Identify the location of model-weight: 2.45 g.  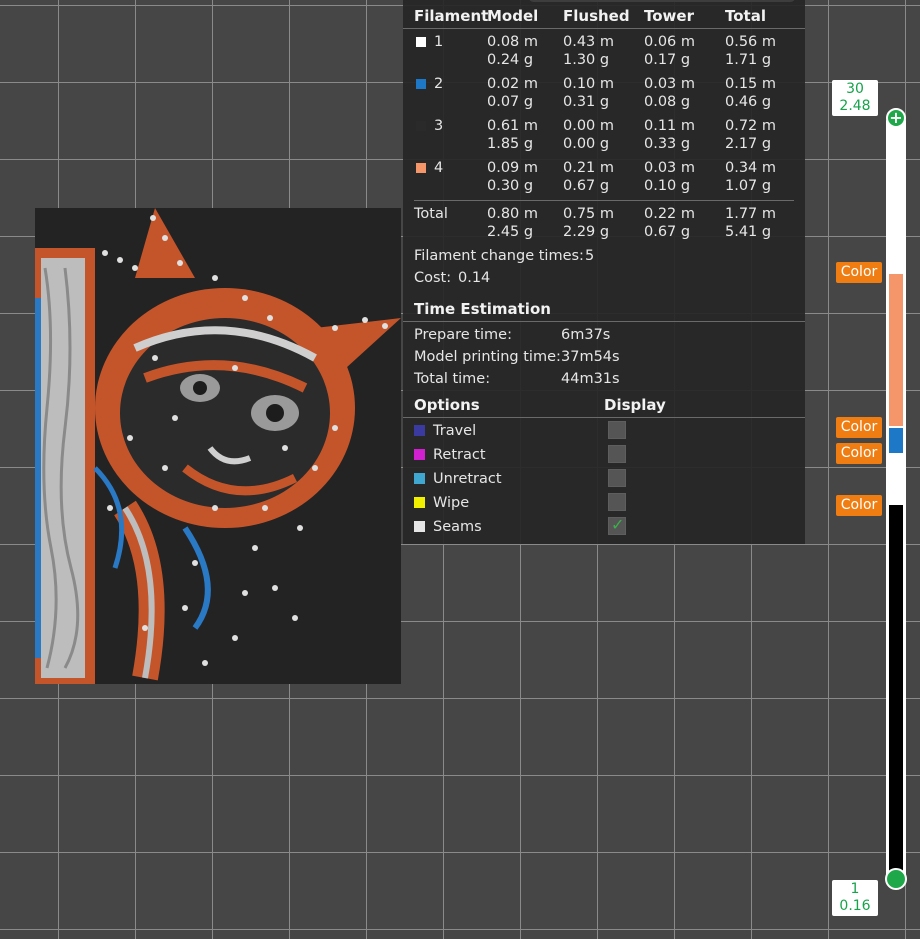
(510, 232).